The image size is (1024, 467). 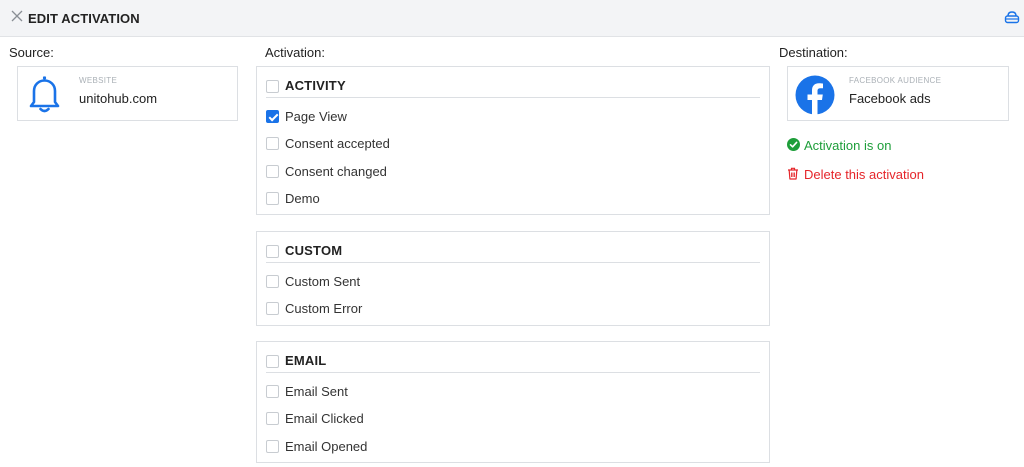 I want to click on event-label: Email Opened, so click(x=326, y=446).